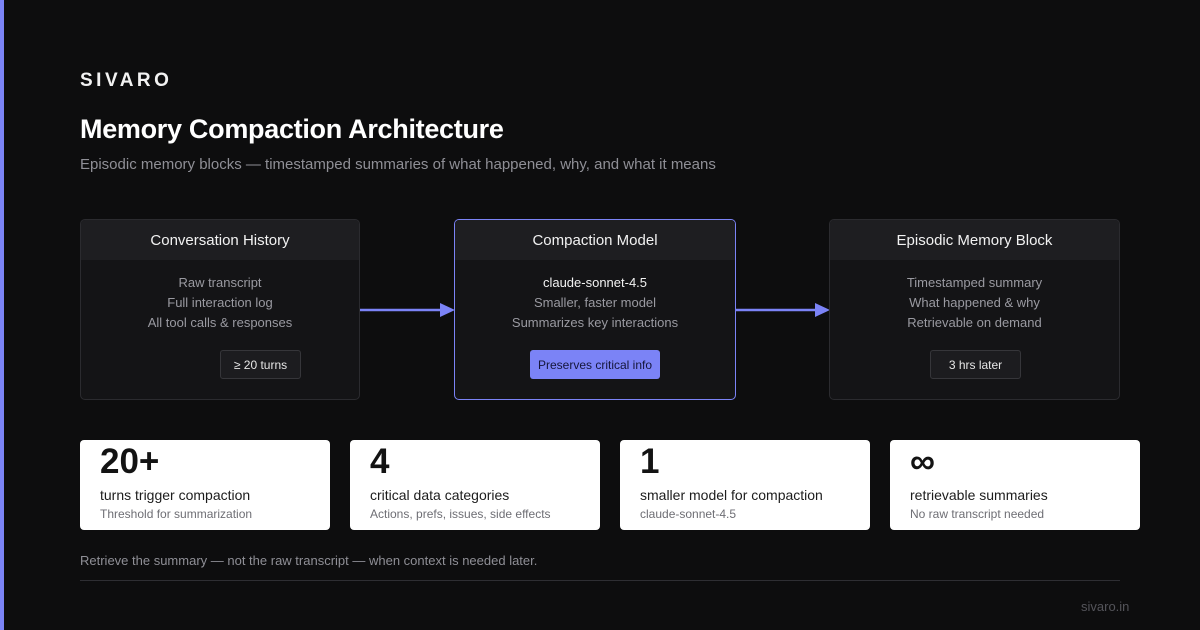  What do you see at coordinates (220, 322) in the screenshot?
I see `box-line: All tool calls & responses` at bounding box center [220, 322].